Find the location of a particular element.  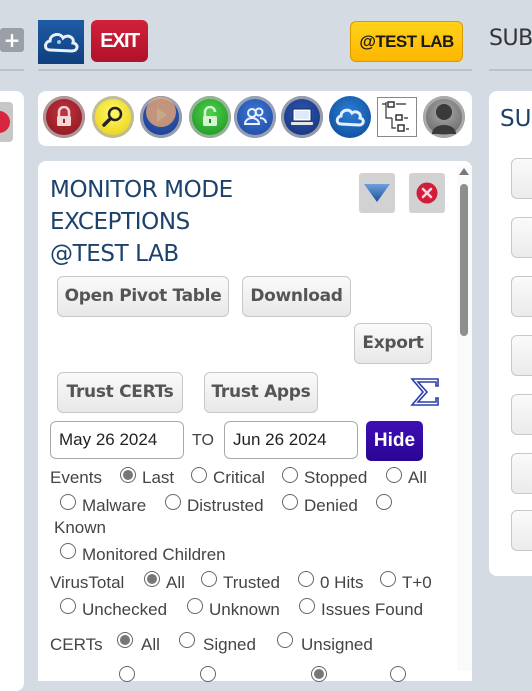

virustotal-radio-t0 is located at coordinates (388, 579).